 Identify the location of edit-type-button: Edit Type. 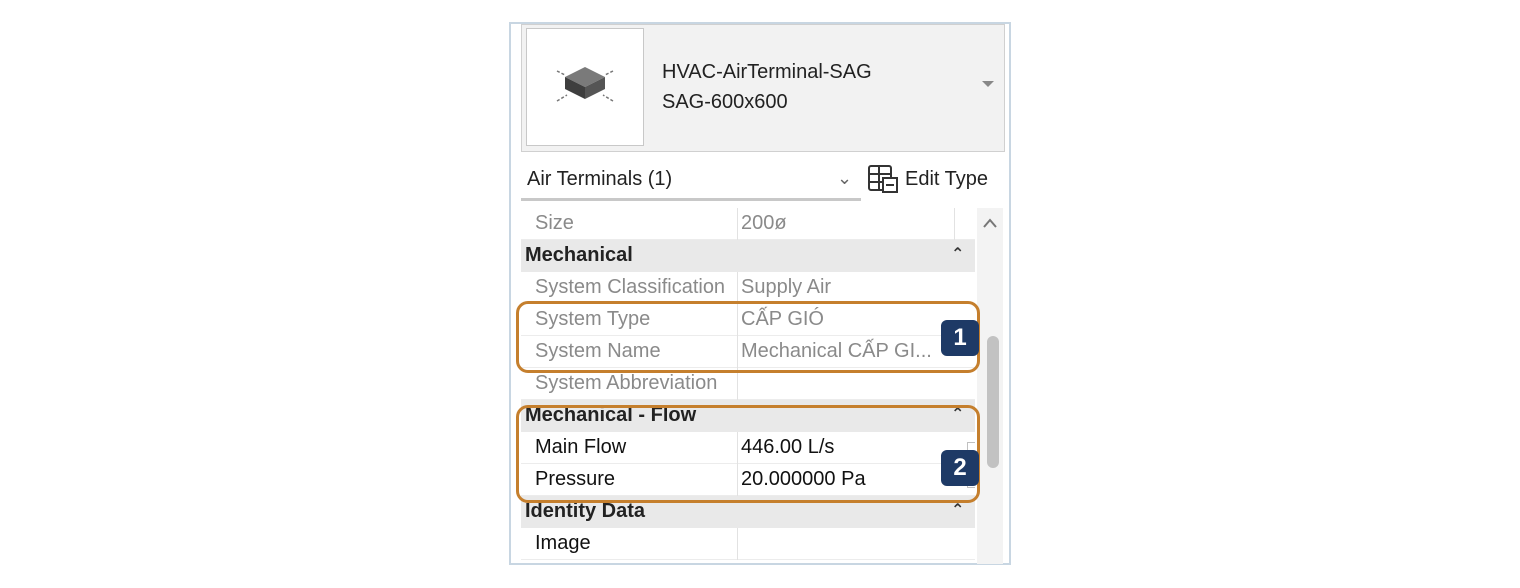
(927, 179).